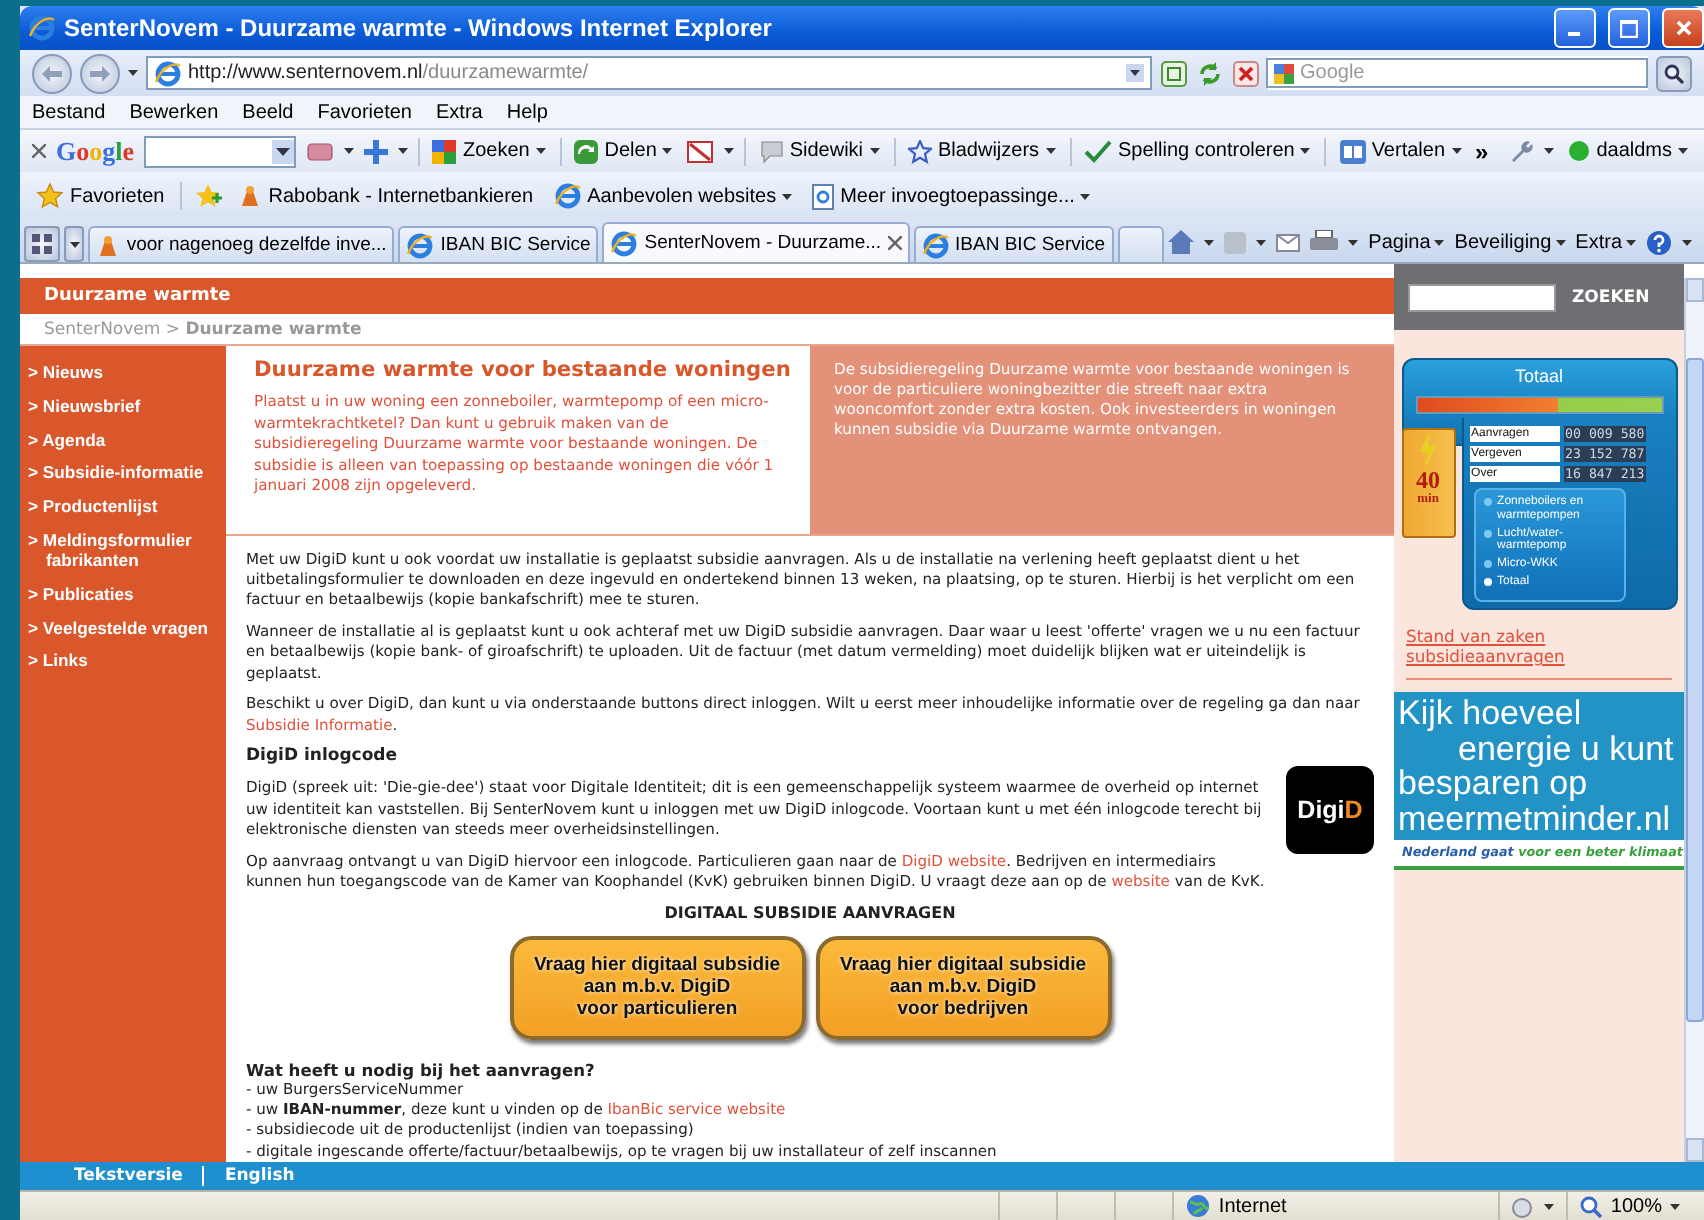 This screenshot has width=1704, height=1220. What do you see at coordinates (1611, 297) in the screenshot?
I see `search-button: ZOEKEN` at bounding box center [1611, 297].